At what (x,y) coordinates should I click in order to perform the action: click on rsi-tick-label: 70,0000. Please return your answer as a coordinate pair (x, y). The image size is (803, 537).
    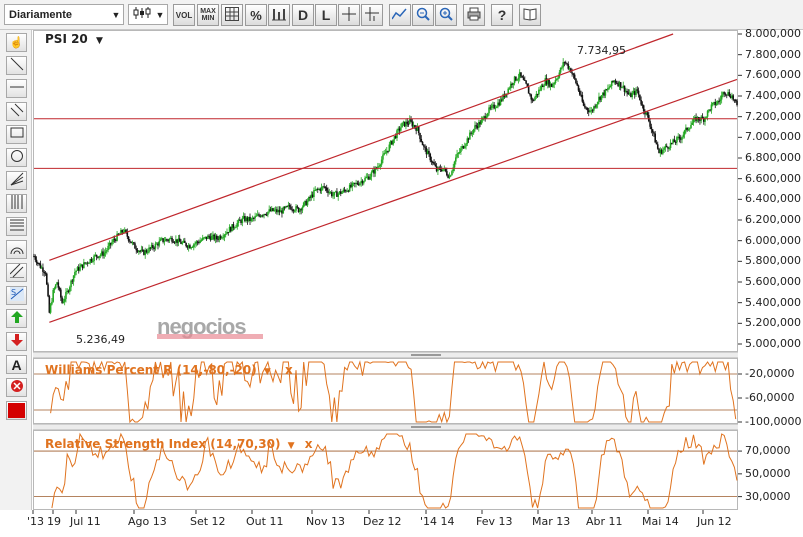
    Looking at the image, I should click on (768, 451).